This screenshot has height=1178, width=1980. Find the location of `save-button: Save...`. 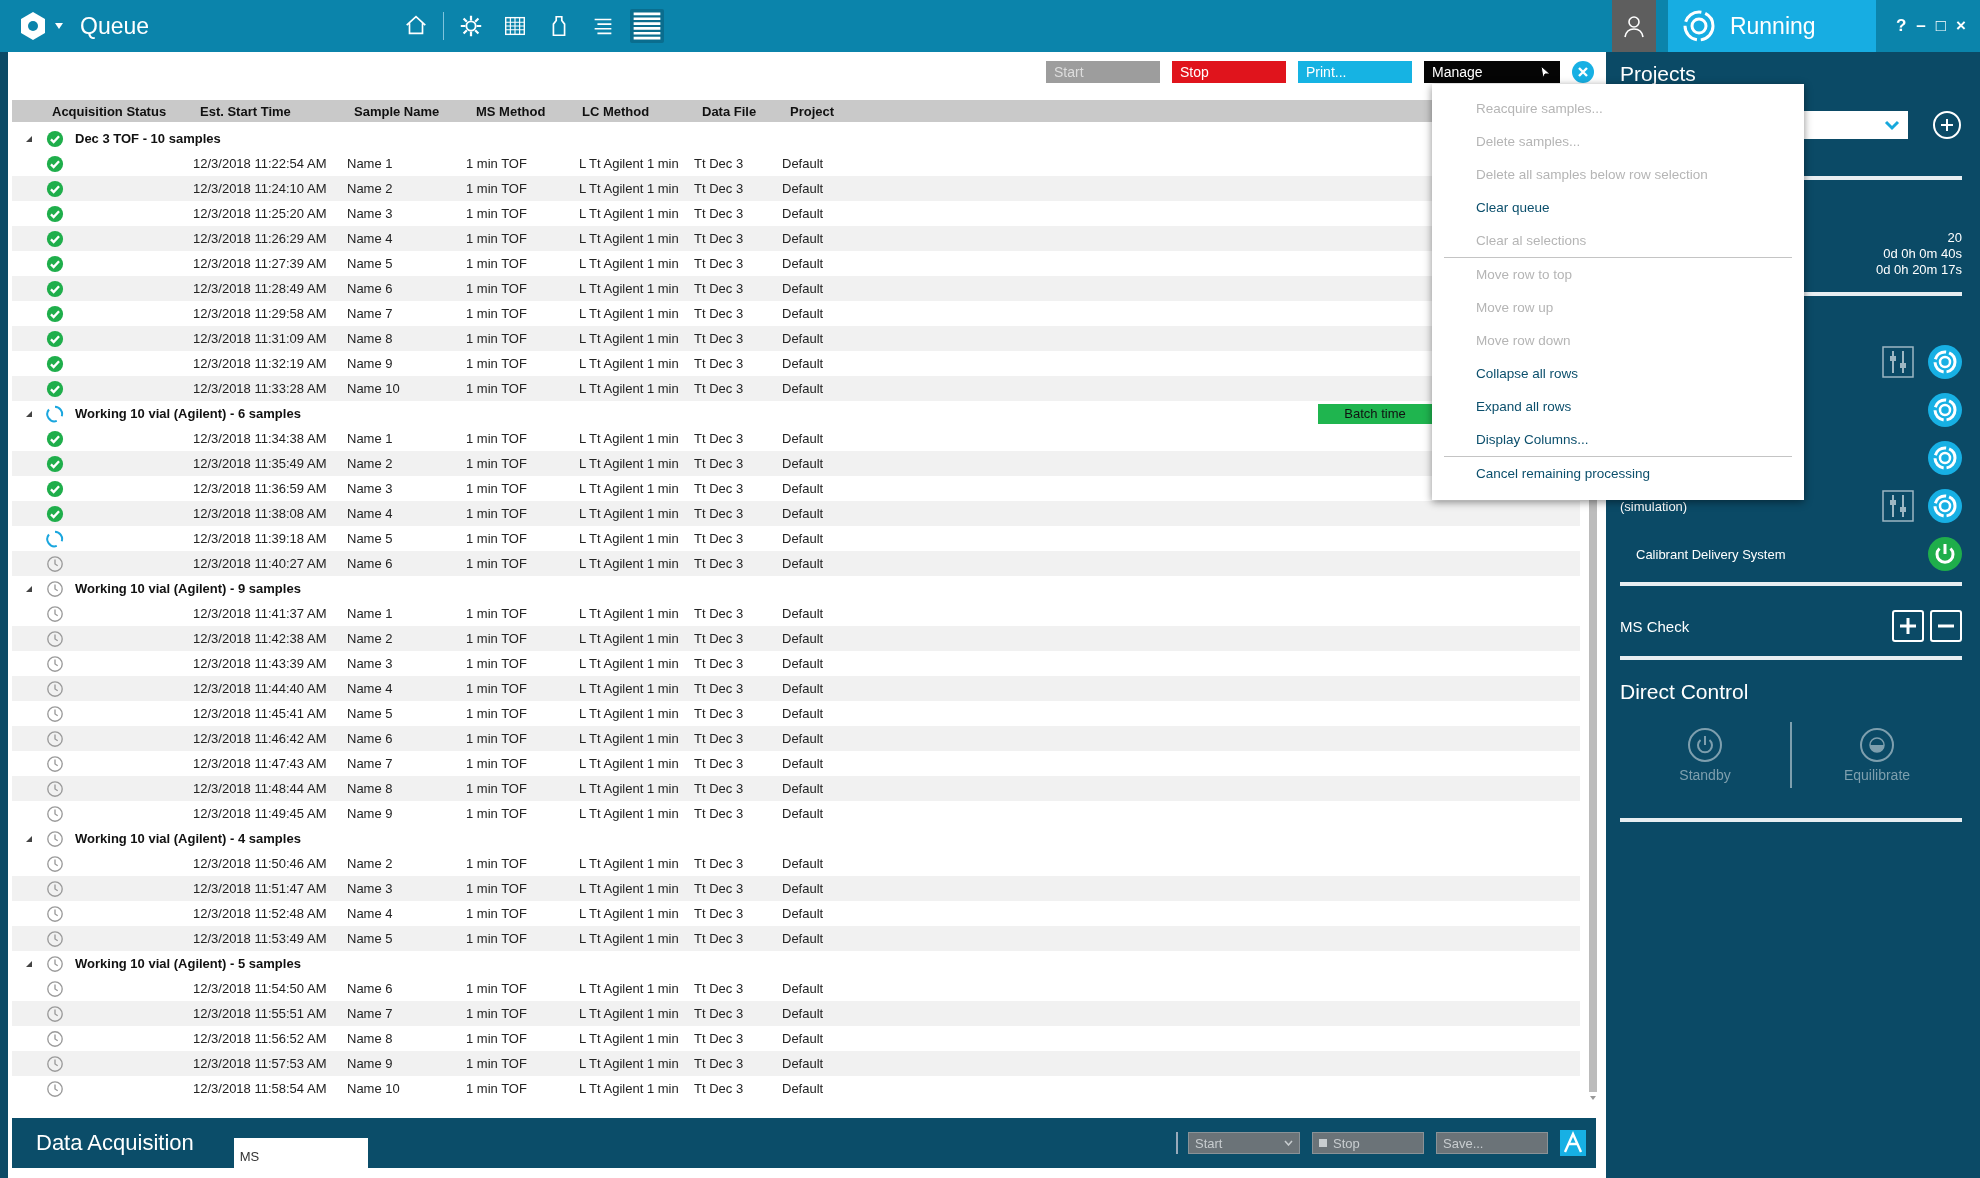

save-button: Save... is located at coordinates (1492, 1143).